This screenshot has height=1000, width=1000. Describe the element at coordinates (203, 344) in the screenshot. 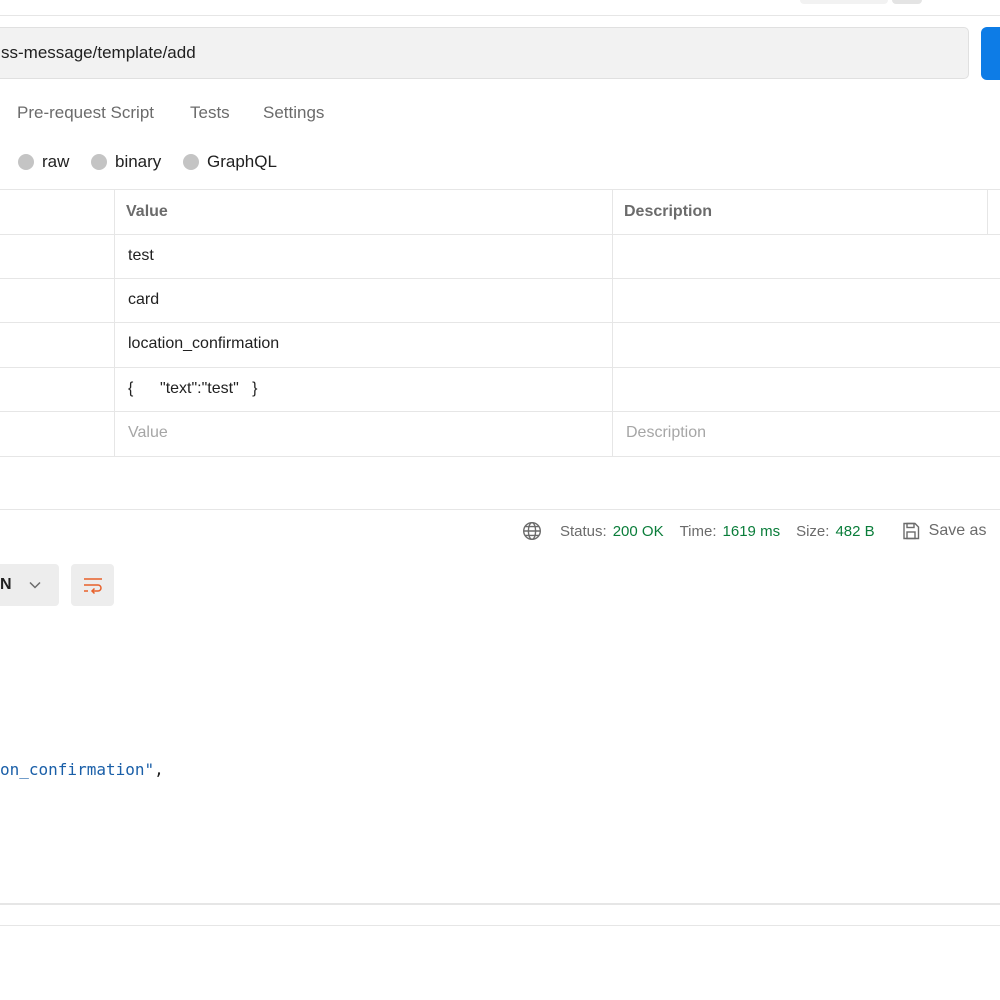

I see `table-cell-value: location_confirmation` at that location.